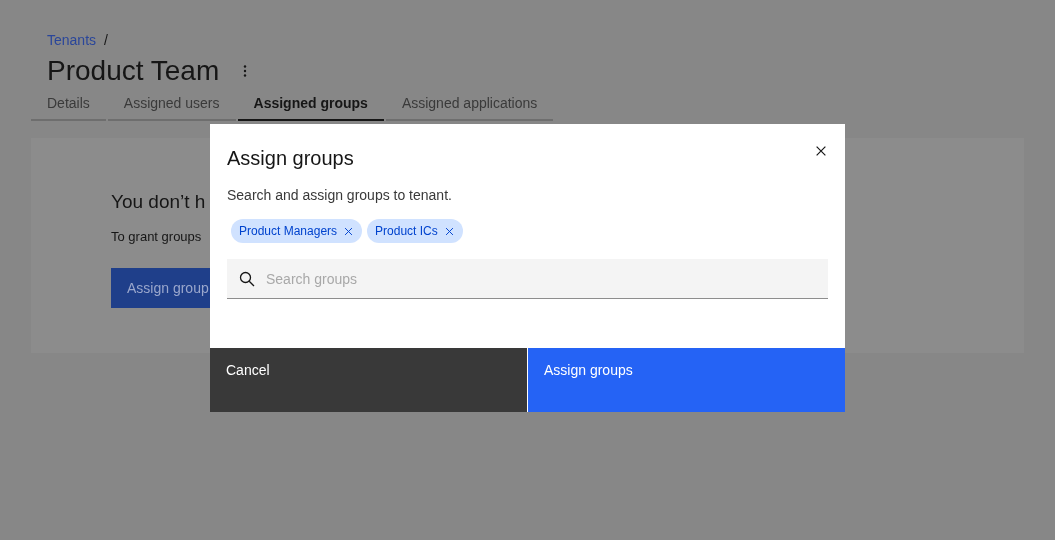 This screenshot has height=540, width=1055. Describe the element at coordinates (406, 231) in the screenshot. I see `tag-label: Product ICs` at that location.